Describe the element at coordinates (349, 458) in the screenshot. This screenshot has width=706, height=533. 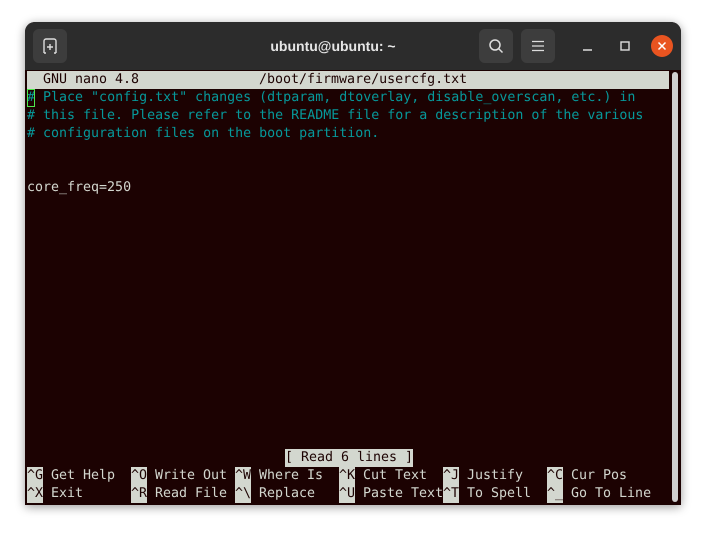
I see `status-message: [ Read 6 lines ]` at that location.